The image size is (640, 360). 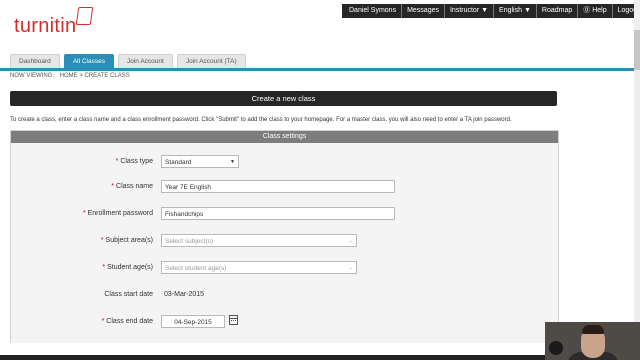 I want to click on logo-icon, so click(x=85, y=16).